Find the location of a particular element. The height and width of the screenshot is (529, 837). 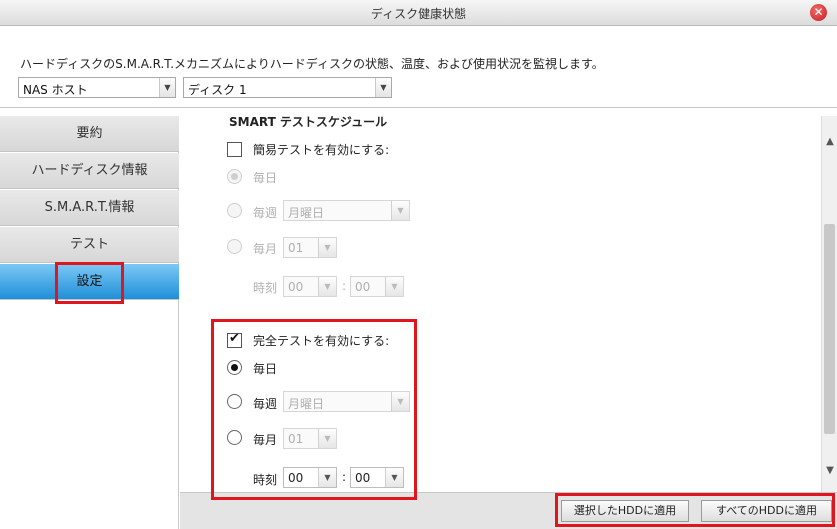

full-test-label: 完全テストを有効にする: is located at coordinates (321, 341).